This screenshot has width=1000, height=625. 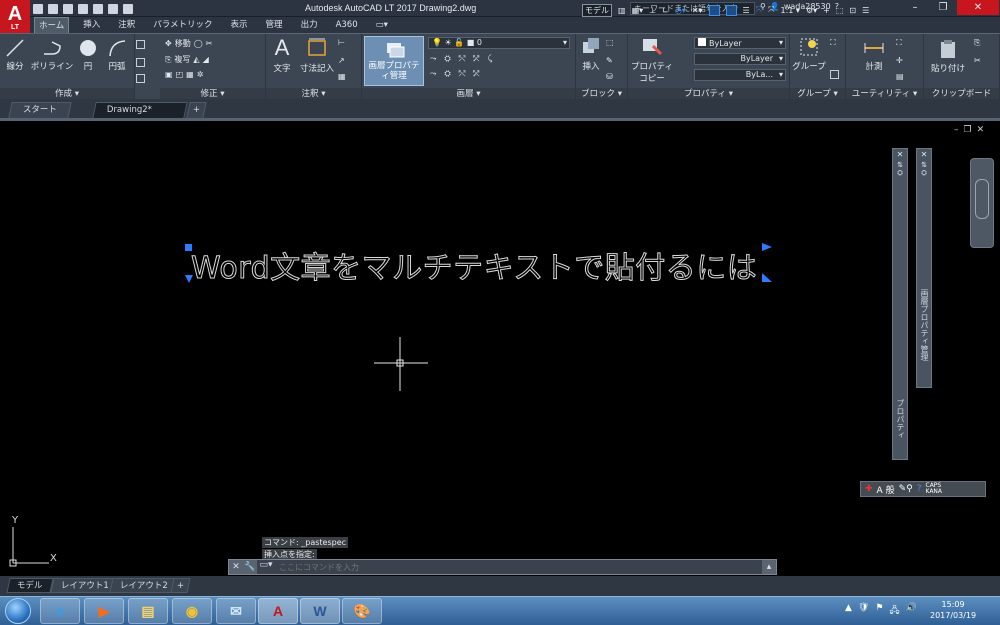 I want to click on isolate-icon: ⬚, so click(x=840, y=10).